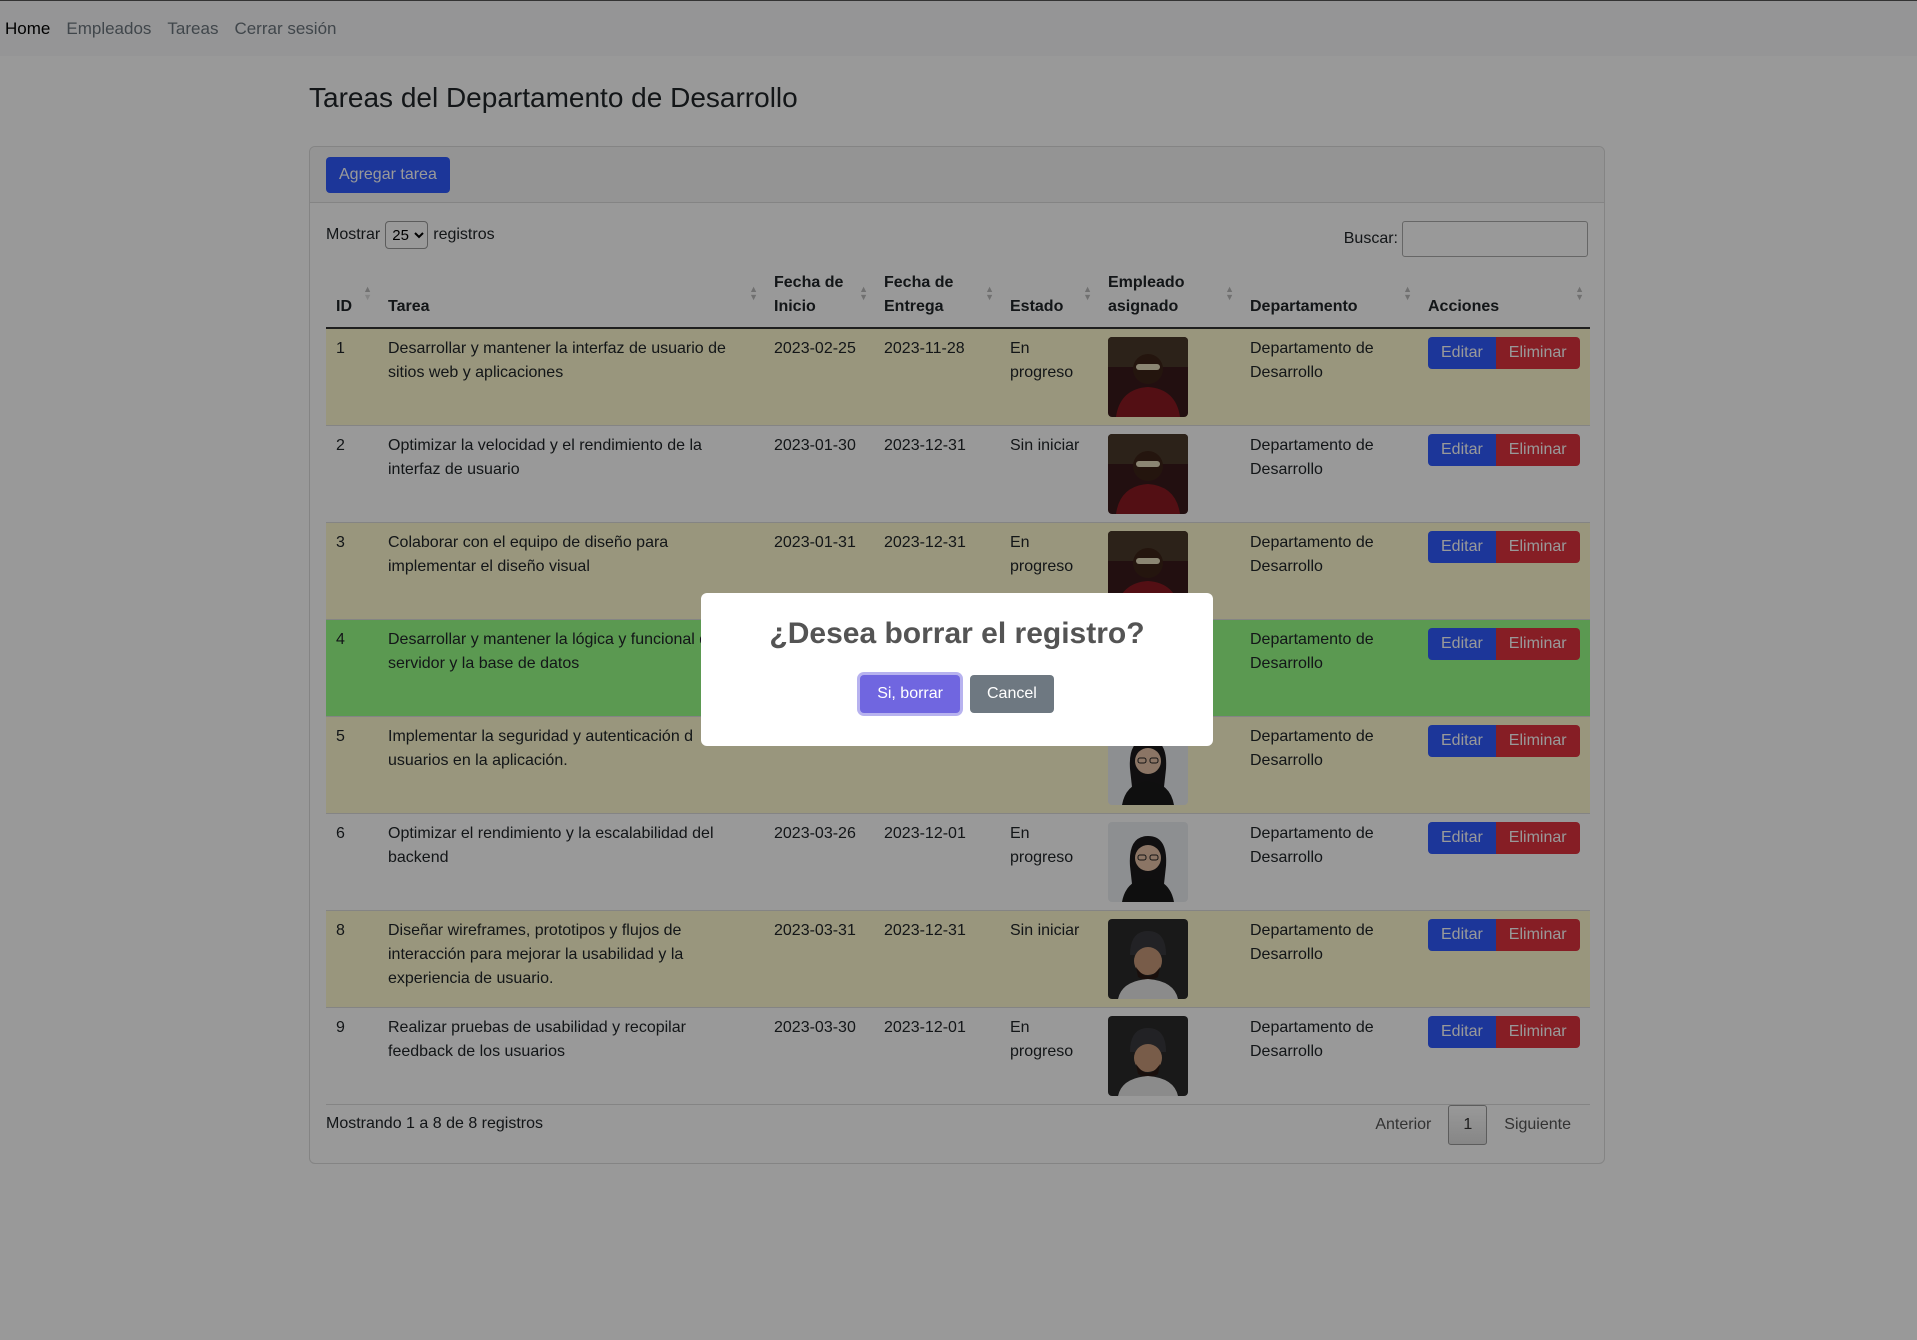 The width and height of the screenshot is (1917, 1340). What do you see at coordinates (1011, 694) in the screenshot?
I see `cancel-button: Cancel` at bounding box center [1011, 694].